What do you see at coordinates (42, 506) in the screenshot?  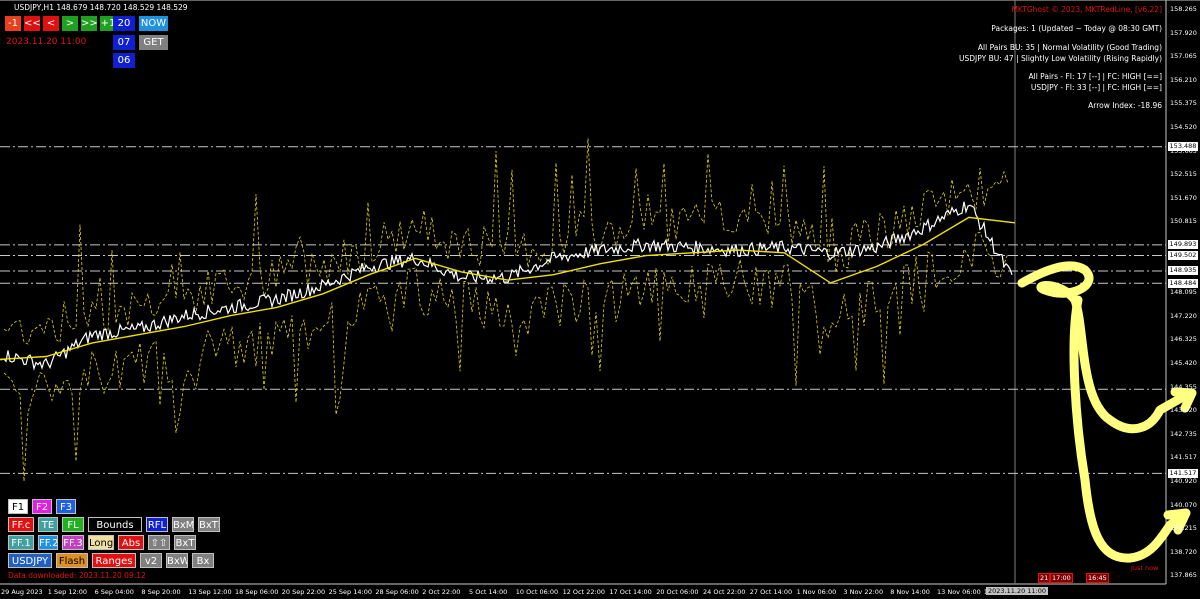 I see `tool-button-row1-1: F2` at bounding box center [42, 506].